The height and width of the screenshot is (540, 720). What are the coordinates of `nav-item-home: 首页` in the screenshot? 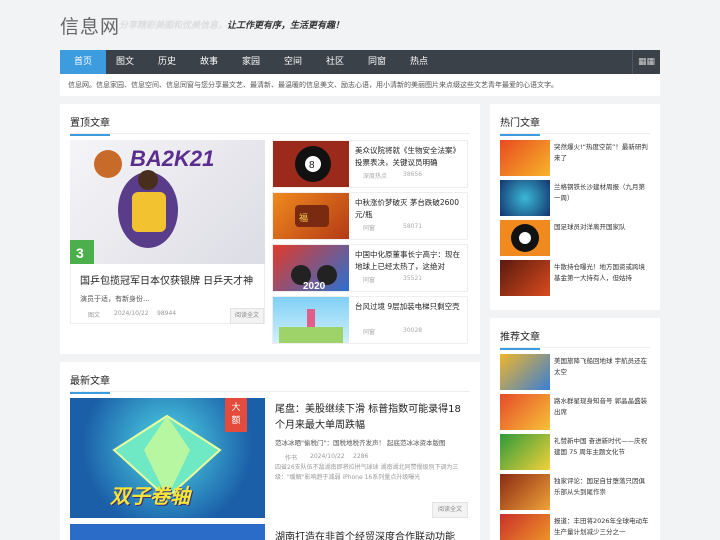 It's located at (83, 62).